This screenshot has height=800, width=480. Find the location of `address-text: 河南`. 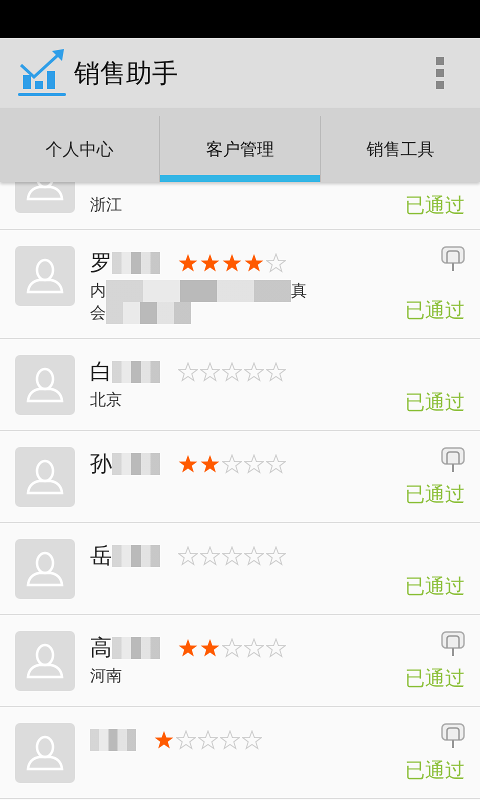

address-text: 河南 is located at coordinates (106, 676).